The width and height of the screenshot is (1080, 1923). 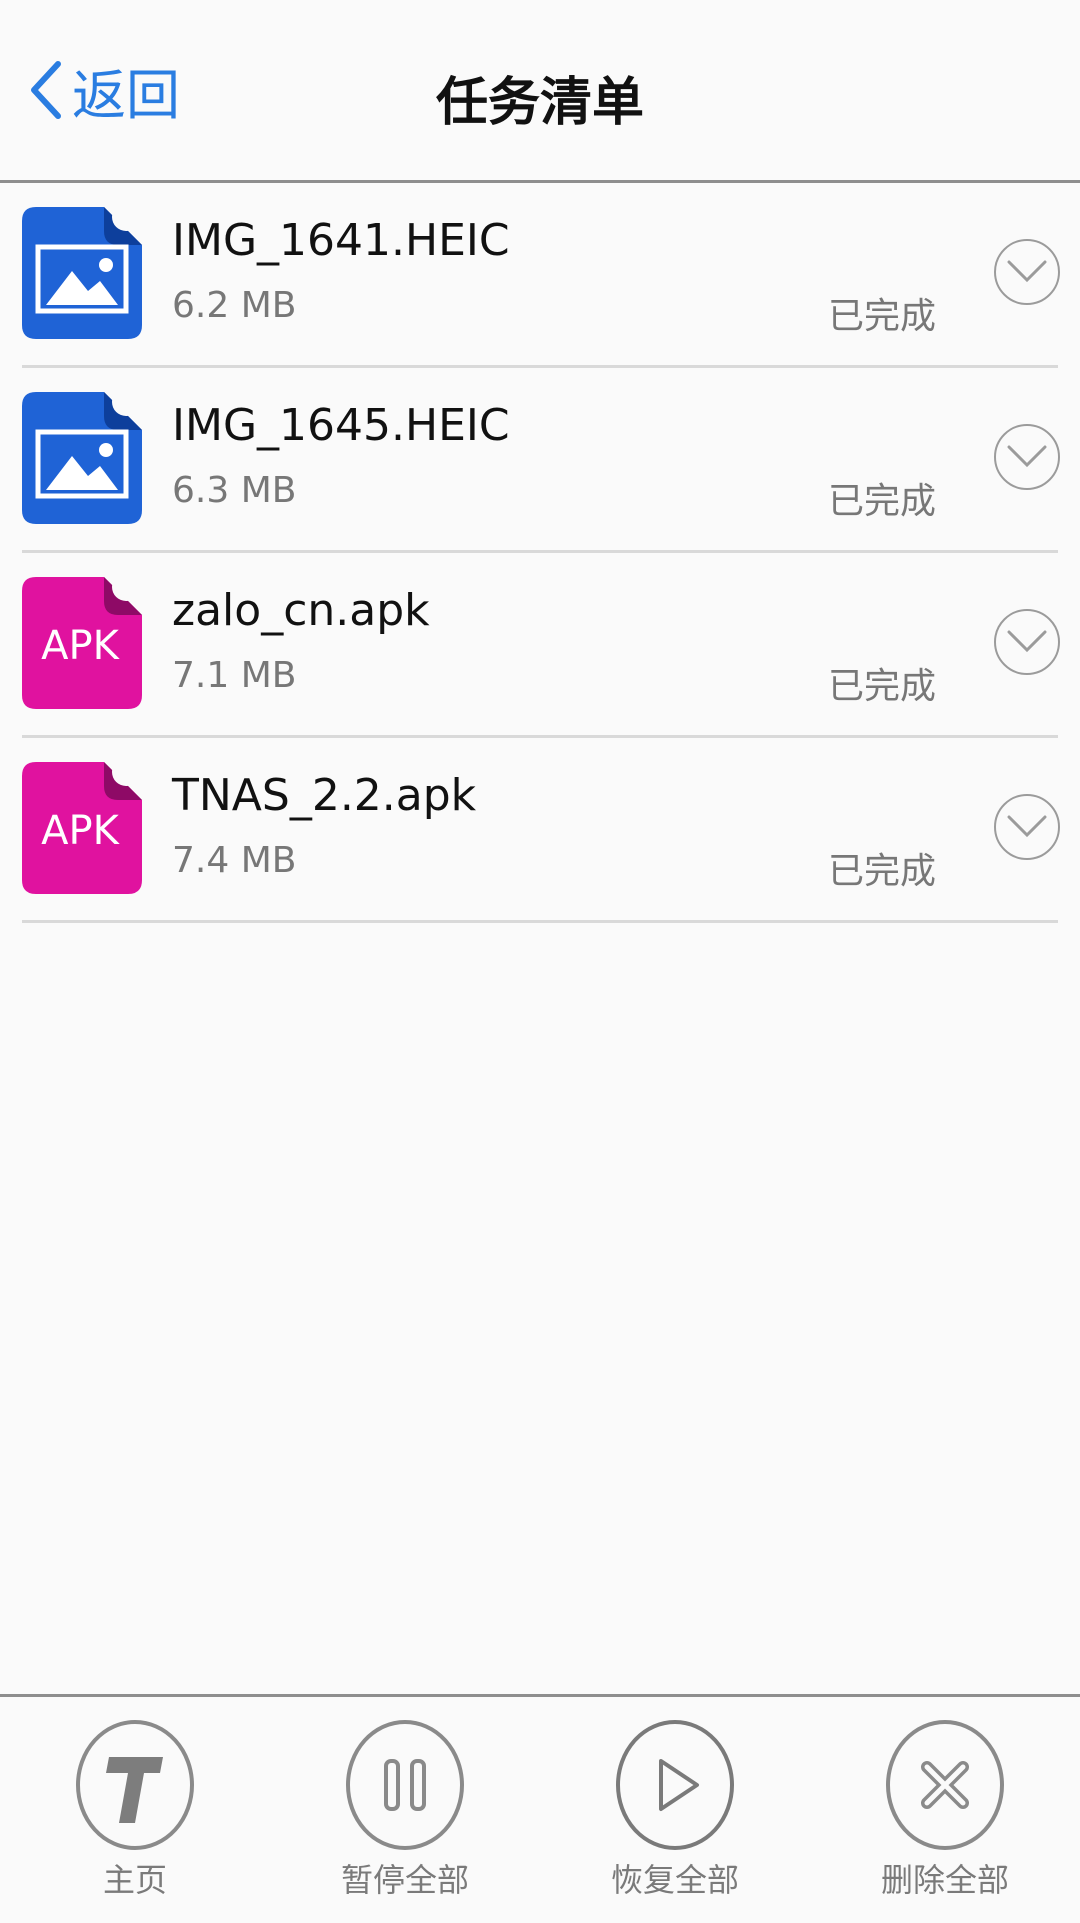 I want to click on task-row: APK TNAS_2.2.apk 7.4 MB 已完成, so click(x=541, y=830).